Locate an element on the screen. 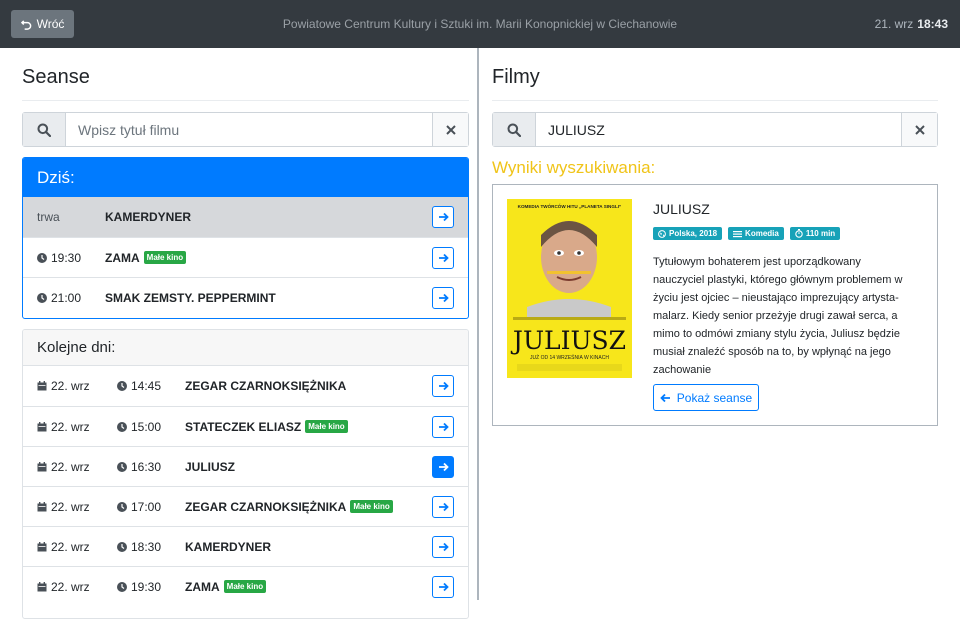 The height and width of the screenshot is (619, 960). screening-row: trwa KAMERDYNER is located at coordinates (245, 217).